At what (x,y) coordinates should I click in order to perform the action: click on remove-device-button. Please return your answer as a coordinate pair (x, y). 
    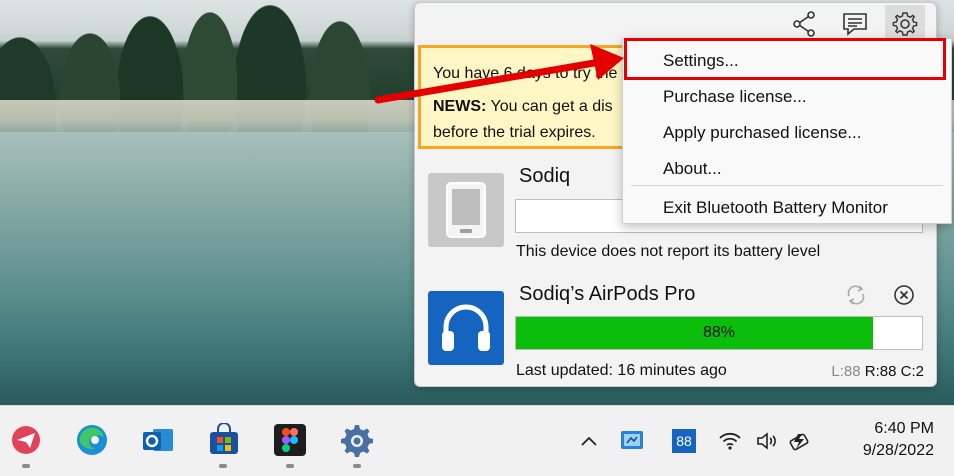
    Looking at the image, I should click on (904, 295).